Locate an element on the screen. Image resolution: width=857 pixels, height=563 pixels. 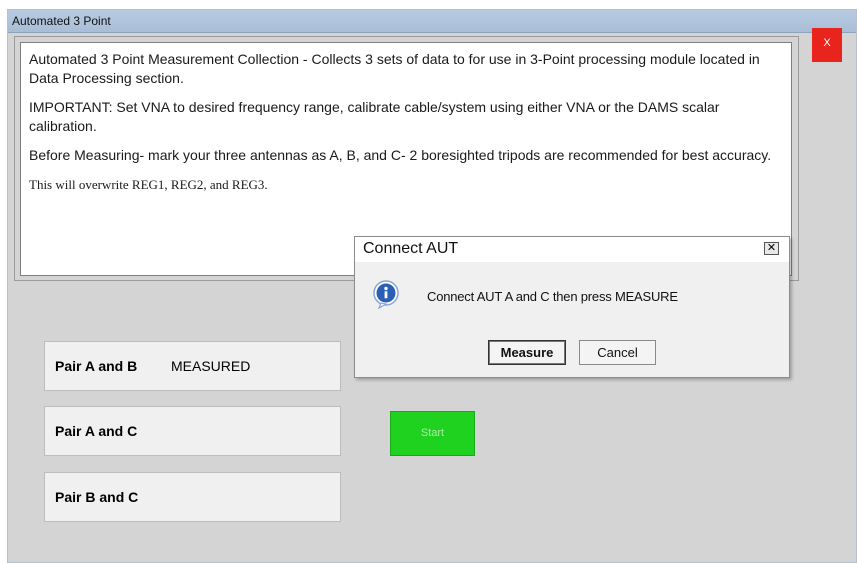
dialog-title: Connect AUT is located at coordinates (411, 248).